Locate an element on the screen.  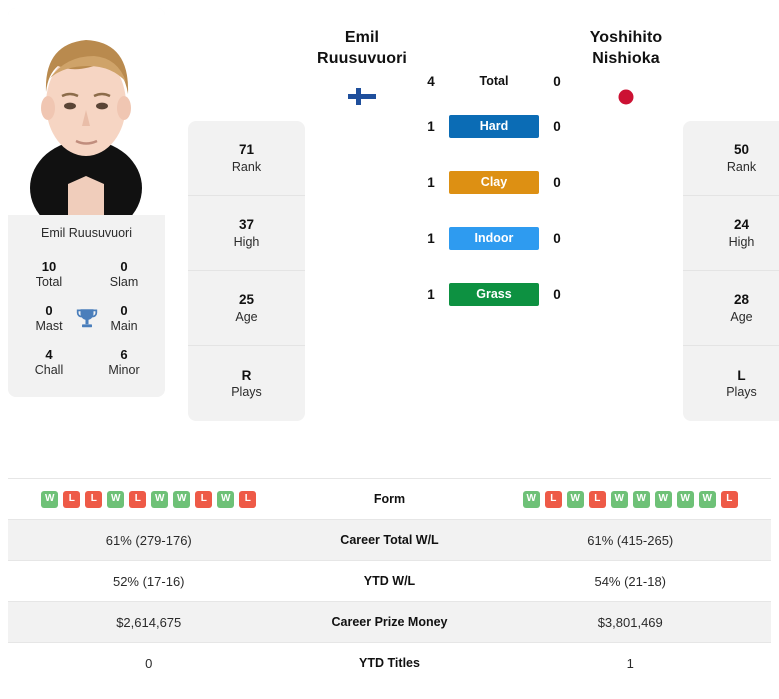
surface-badge-grass: Grass is located at coordinates (494, 294).